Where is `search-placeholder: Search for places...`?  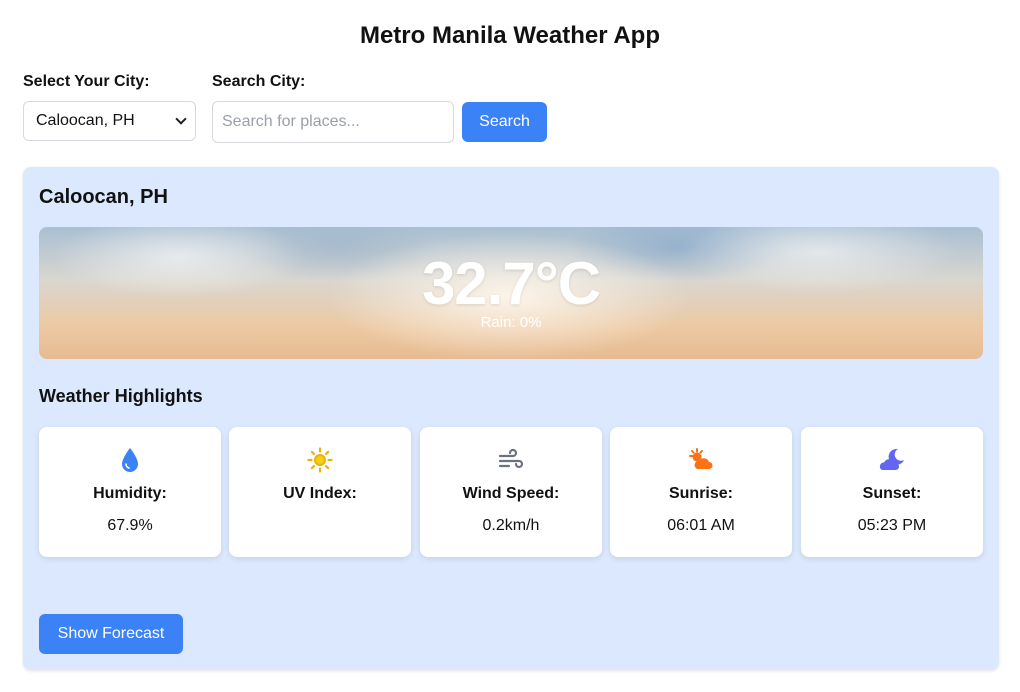 search-placeholder: Search for places... is located at coordinates (291, 121).